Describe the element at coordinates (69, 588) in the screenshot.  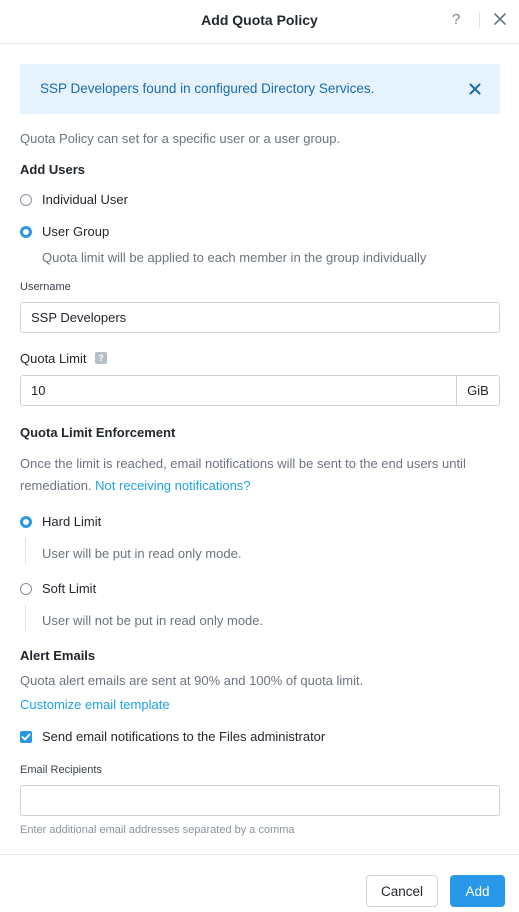
I see `soft-limit-label: Soft Limit` at that location.